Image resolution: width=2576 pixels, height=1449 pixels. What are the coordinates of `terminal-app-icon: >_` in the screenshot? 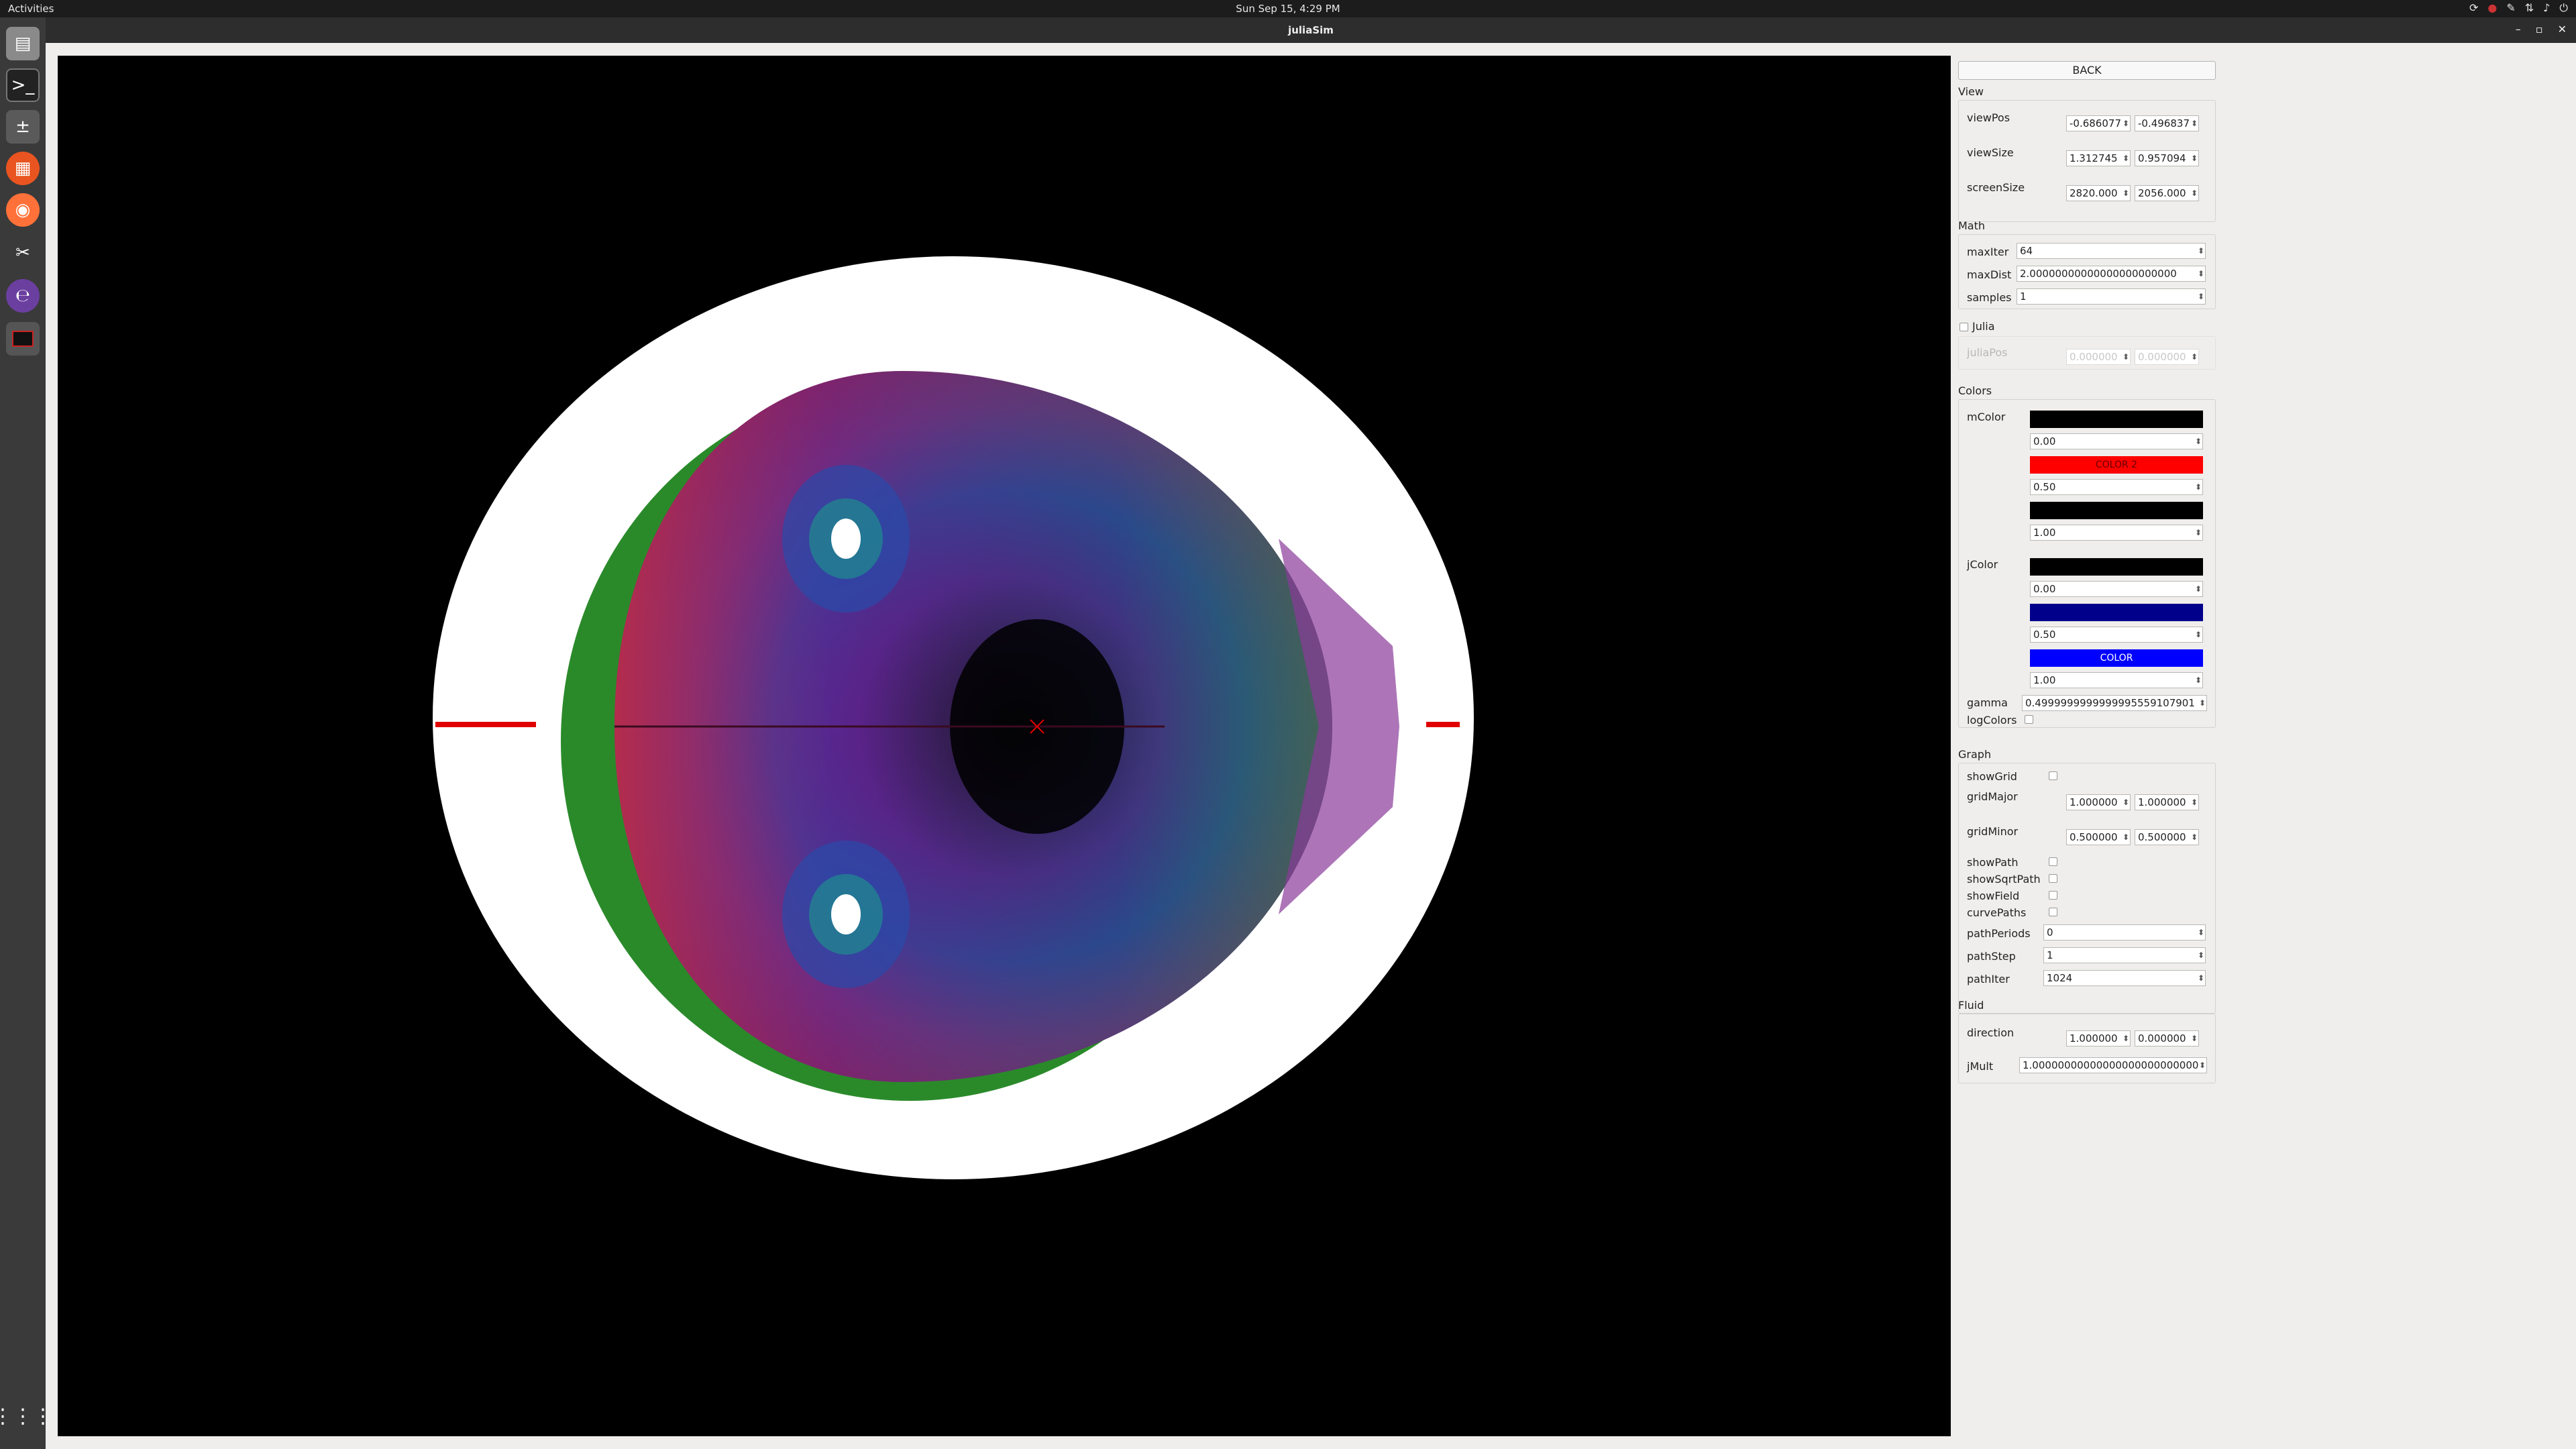 It's located at (23, 85).